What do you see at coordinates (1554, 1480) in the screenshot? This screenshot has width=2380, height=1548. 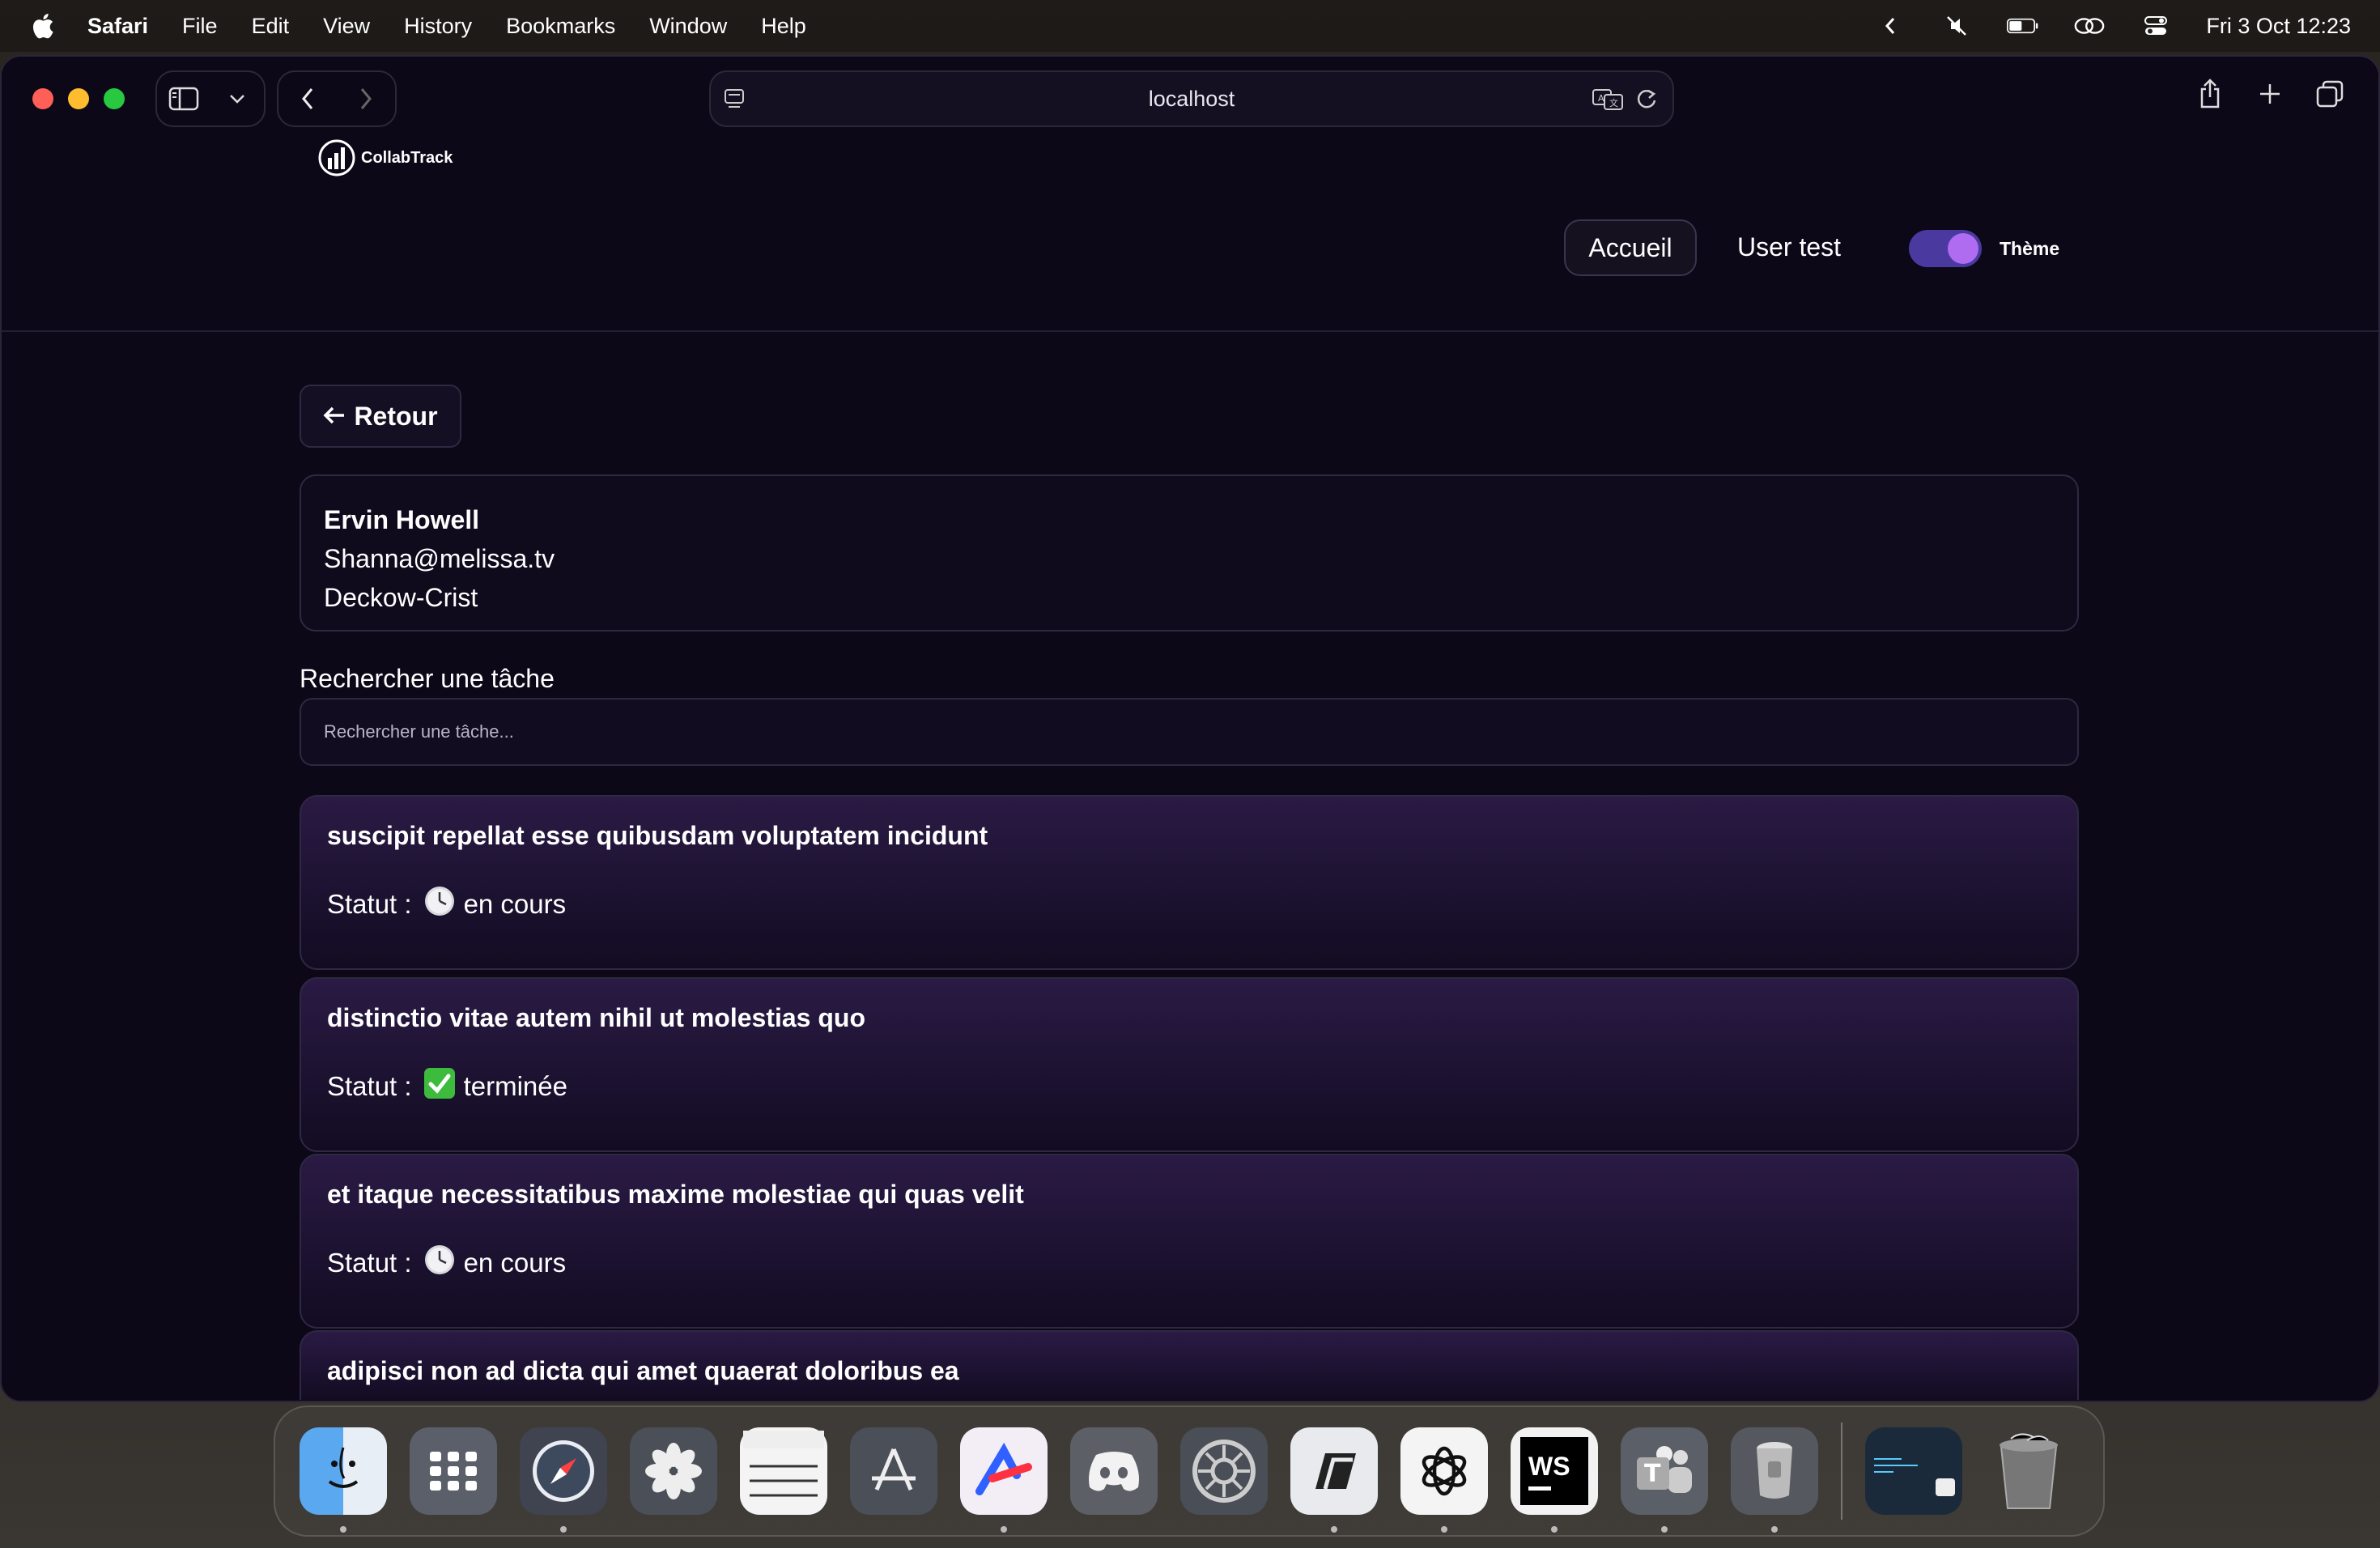 I see `webstorm-app-icon: WS` at bounding box center [1554, 1480].